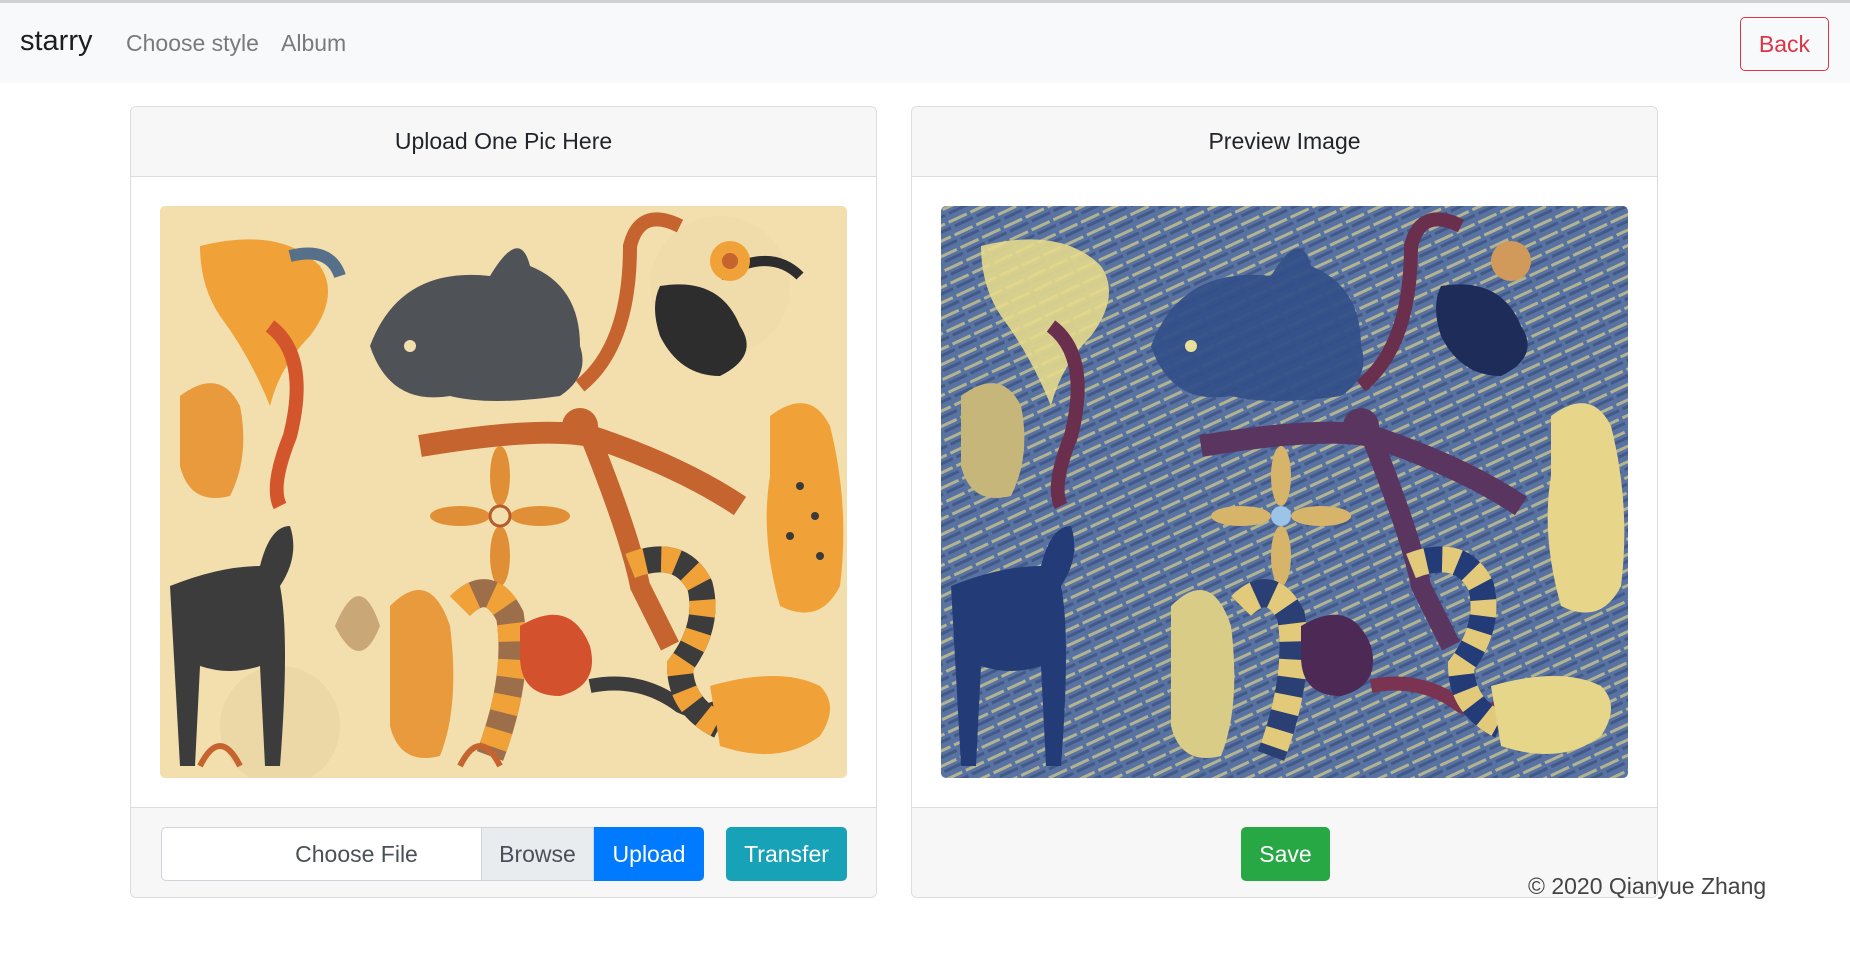  What do you see at coordinates (313, 43) in the screenshot?
I see `nav-link-album: Album` at bounding box center [313, 43].